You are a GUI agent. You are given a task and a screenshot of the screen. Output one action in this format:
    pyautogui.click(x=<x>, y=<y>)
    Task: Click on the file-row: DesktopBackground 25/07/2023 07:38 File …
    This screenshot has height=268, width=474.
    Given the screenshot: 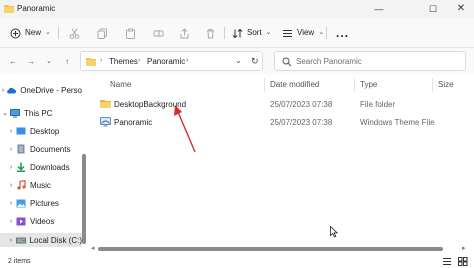 What is the action you would take?
    pyautogui.click(x=281, y=104)
    